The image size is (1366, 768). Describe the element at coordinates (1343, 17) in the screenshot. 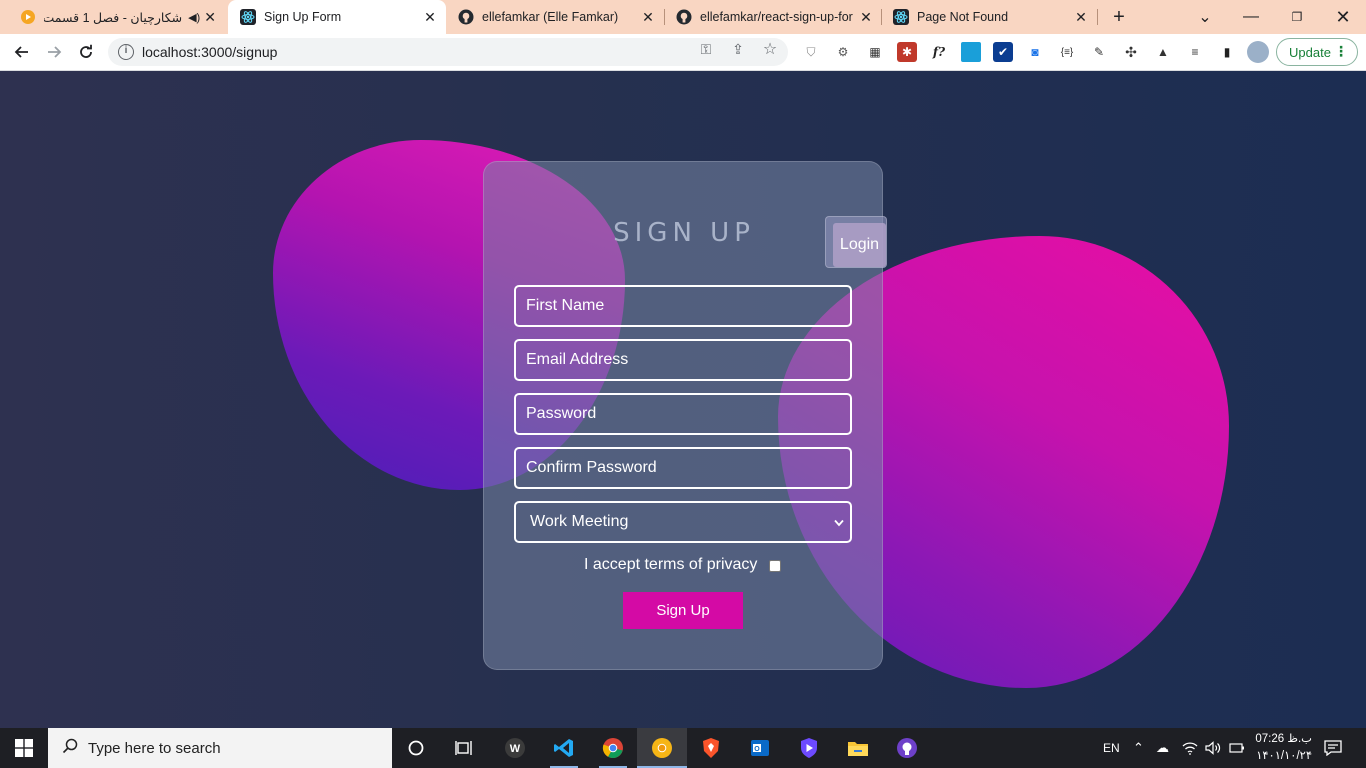

I see `close-window-button: ✕` at that location.